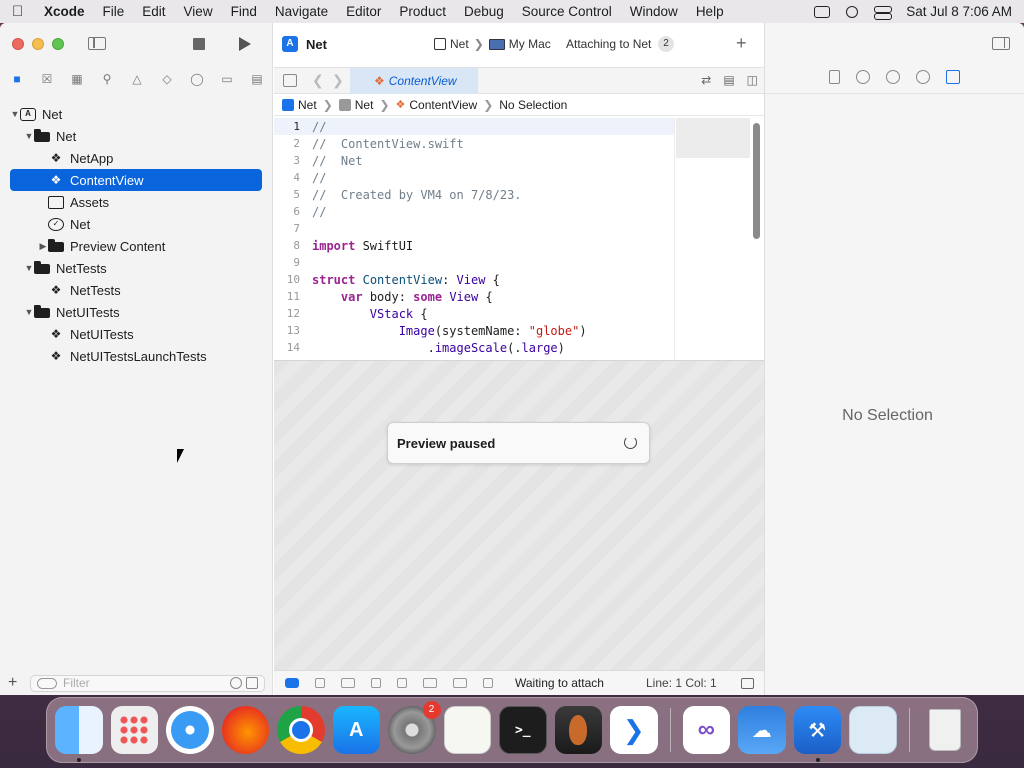 The width and height of the screenshot is (1024, 768). Describe the element at coordinates (15, 683) in the screenshot. I see `add-file-button: +` at that location.